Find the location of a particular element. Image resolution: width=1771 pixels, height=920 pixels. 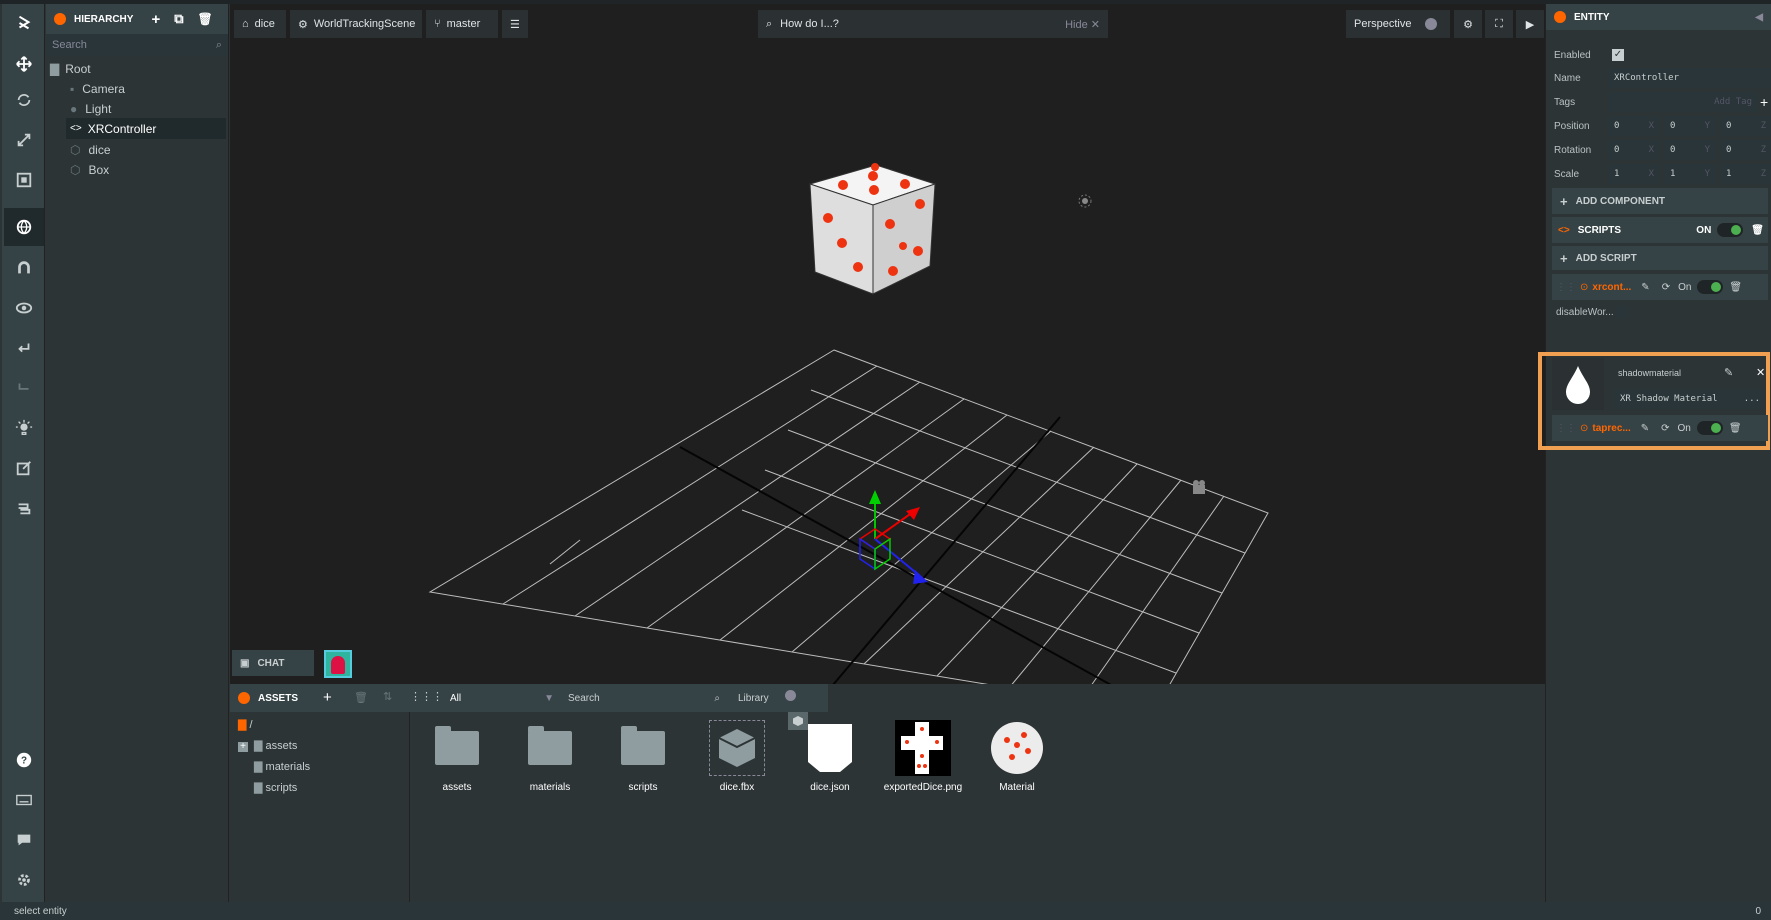

user-avatar is located at coordinates (338, 664).